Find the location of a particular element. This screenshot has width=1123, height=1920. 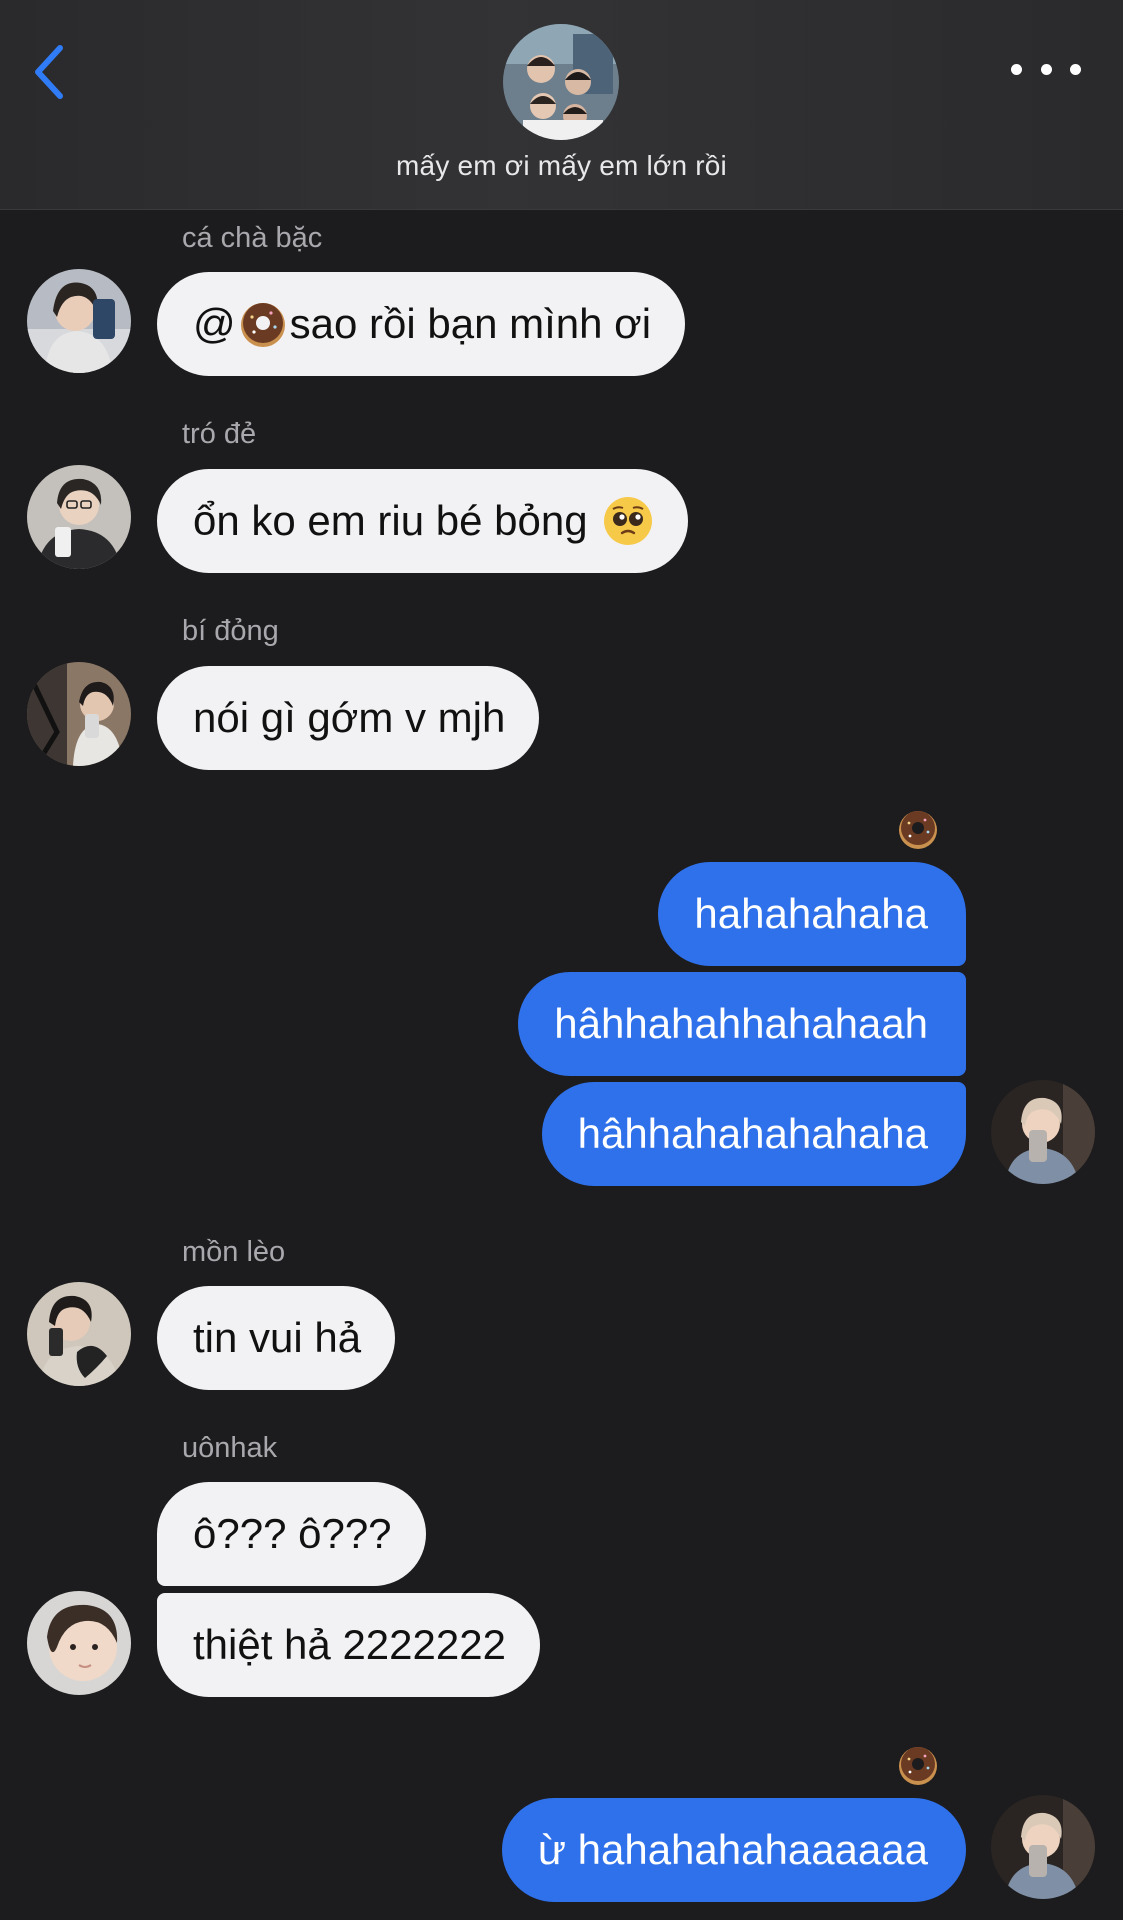

message-bubble: ổn ko em riu bé bỏng is located at coordinates (422, 521).